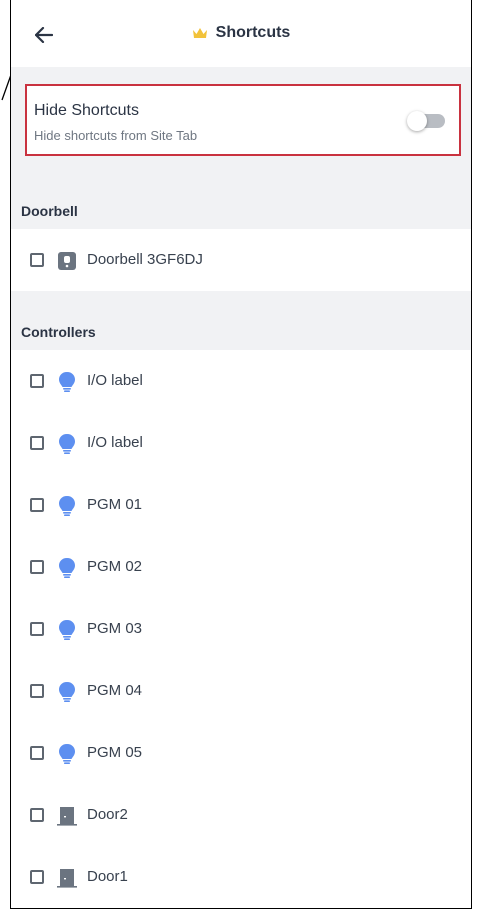  I want to click on crown-icon, so click(199, 33).